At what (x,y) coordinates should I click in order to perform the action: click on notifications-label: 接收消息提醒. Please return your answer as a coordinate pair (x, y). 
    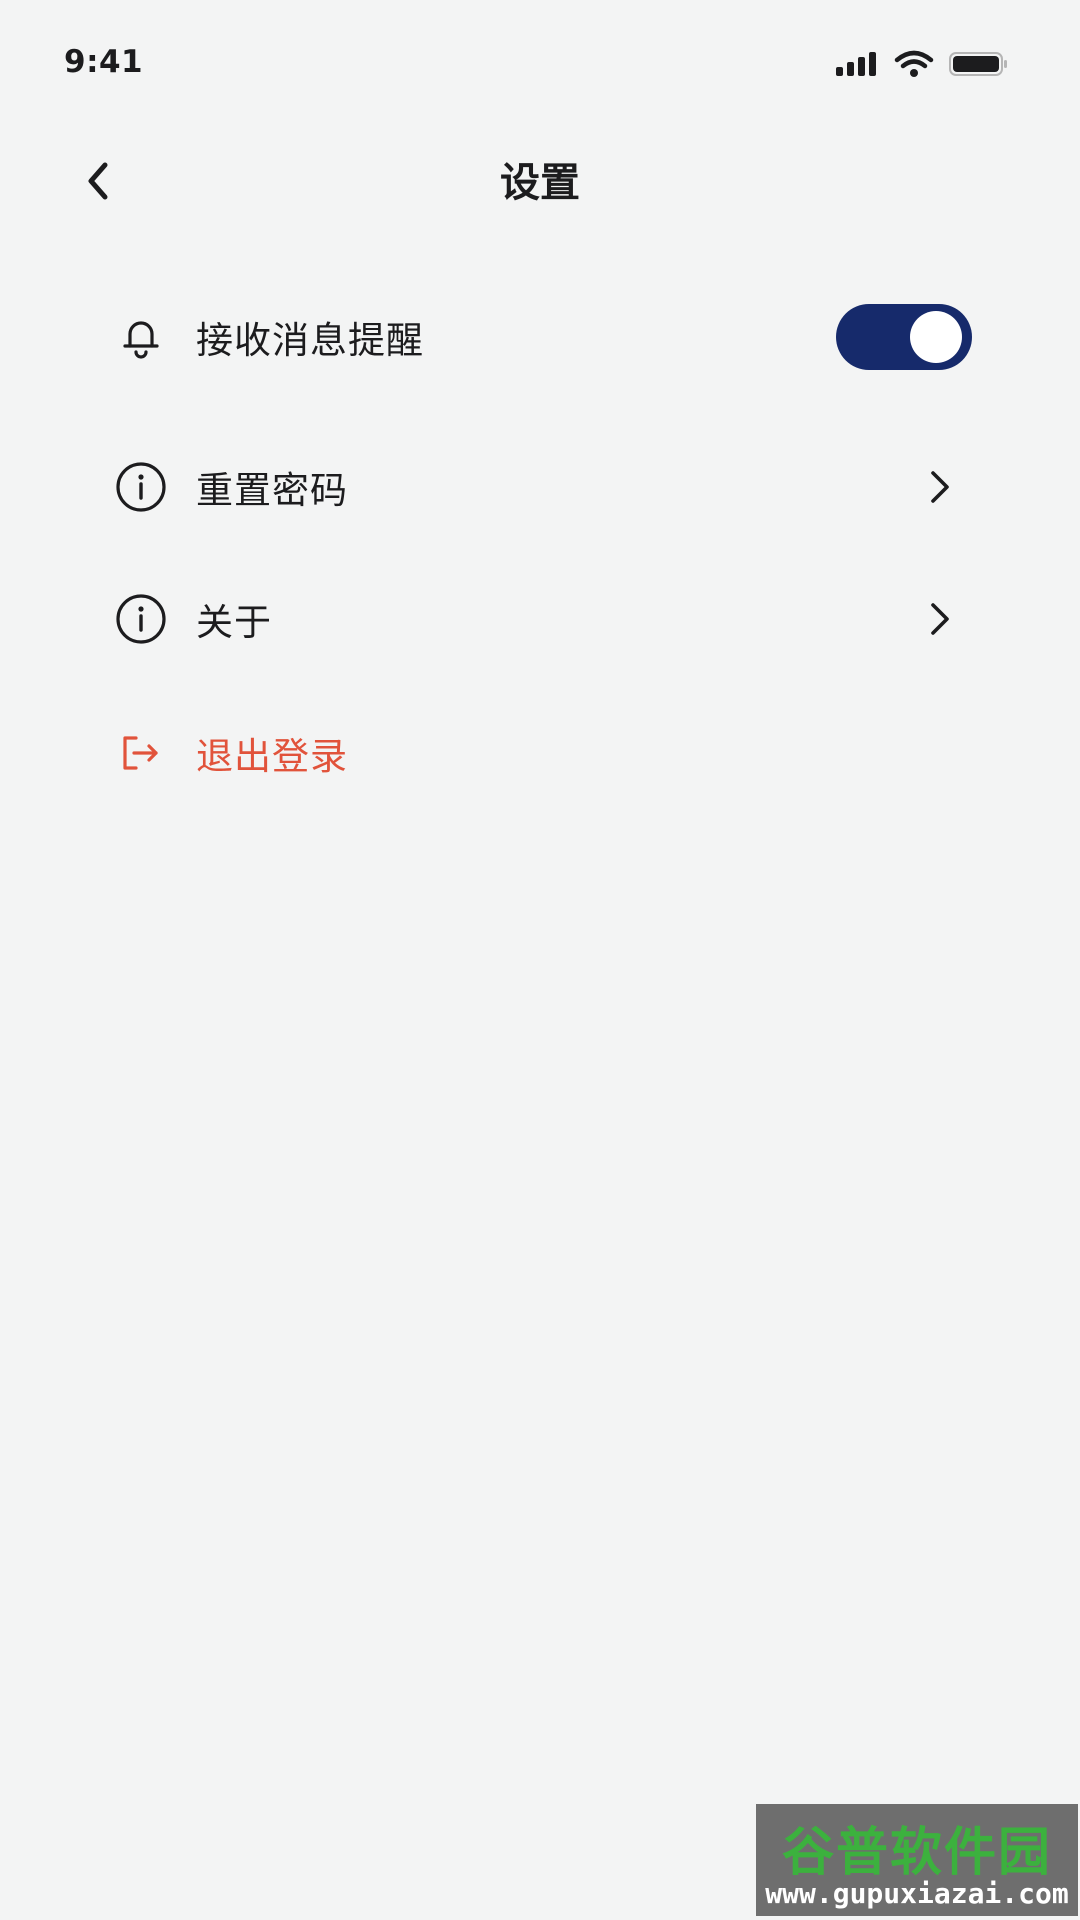
    Looking at the image, I should click on (310, 340).